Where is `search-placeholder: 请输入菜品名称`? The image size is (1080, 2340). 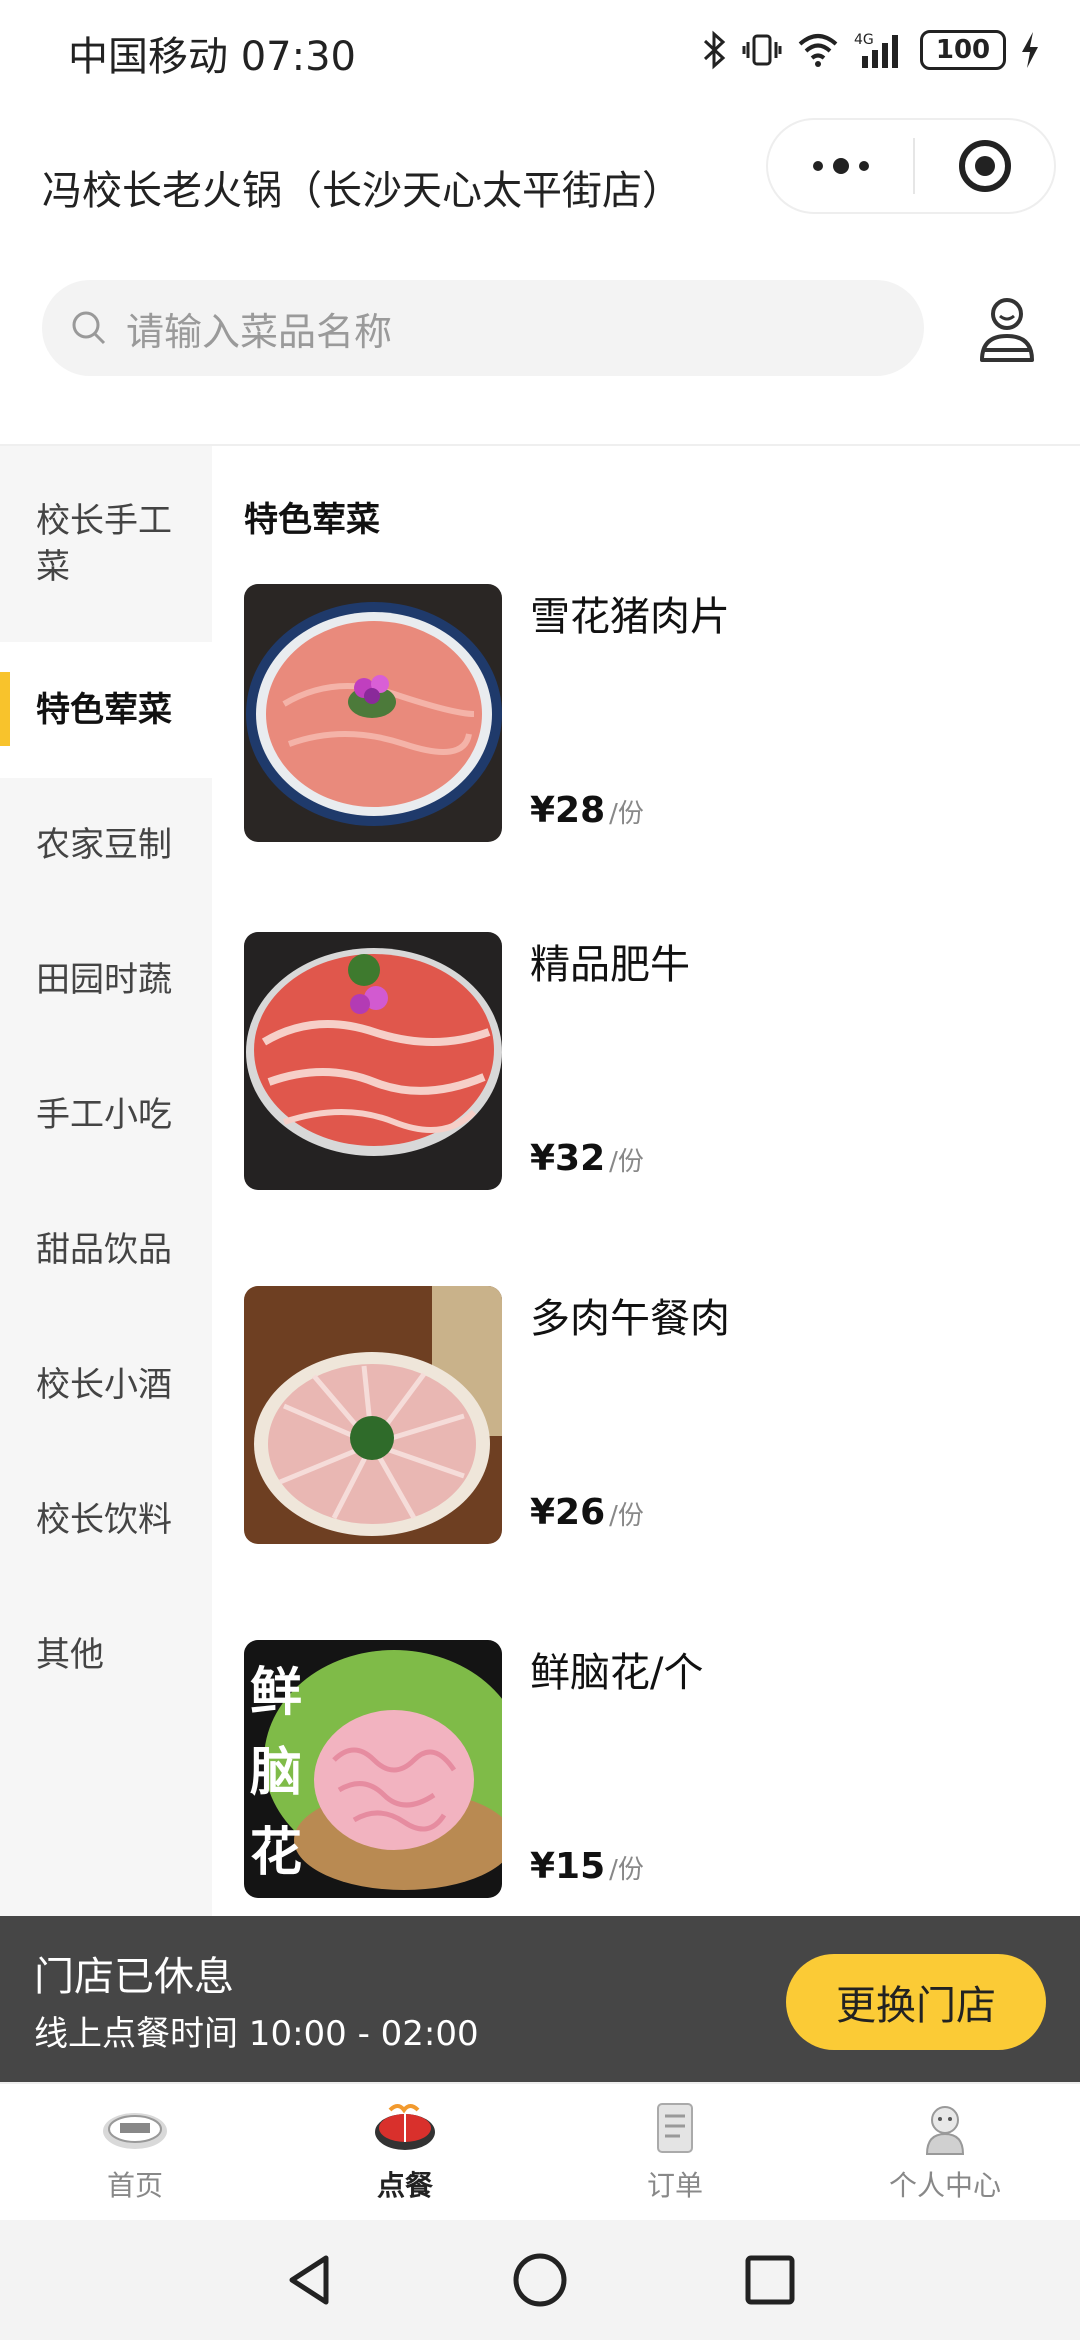 search-placeholder: 请输入菜品名称 is located at coordinates (259, 331).